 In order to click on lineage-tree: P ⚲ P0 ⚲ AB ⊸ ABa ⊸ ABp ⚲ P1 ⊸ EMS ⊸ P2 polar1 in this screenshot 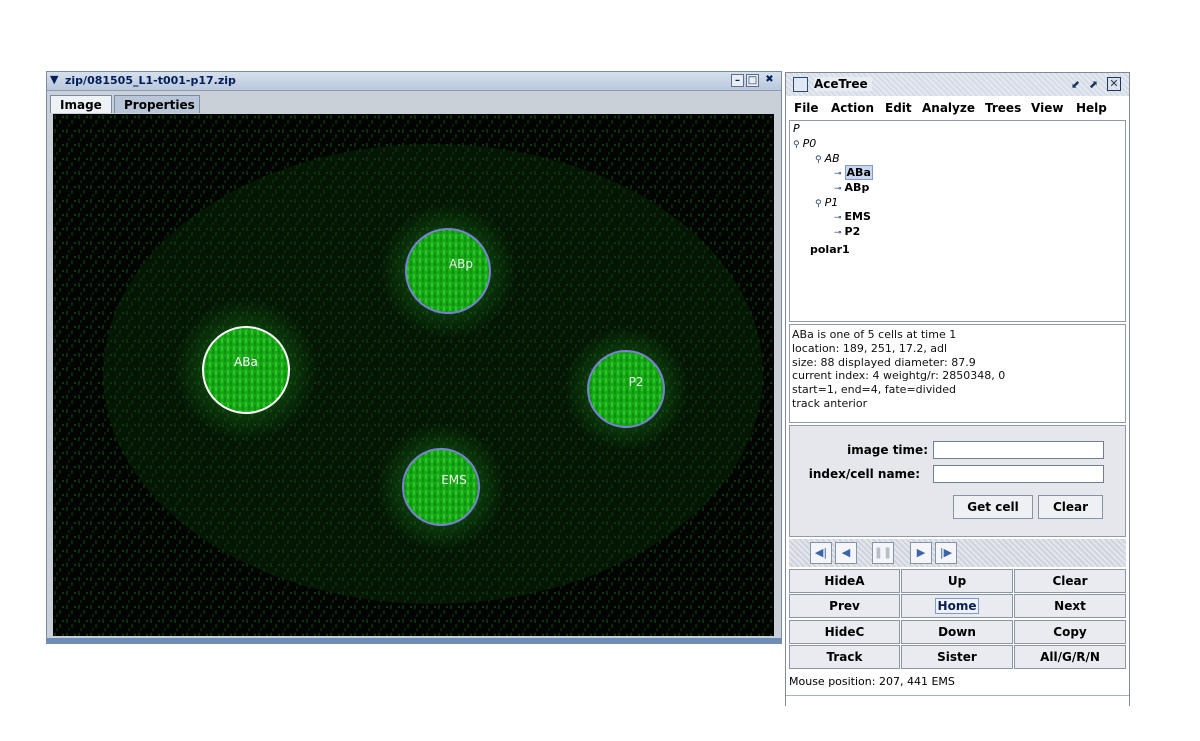, I will do `click(957, 221)`.